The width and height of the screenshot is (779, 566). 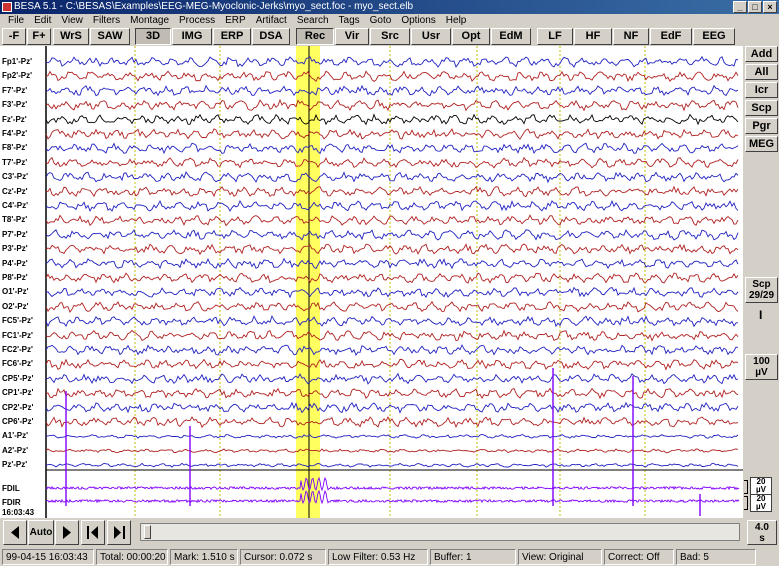 What do you see at coordinates (761, 126) in the screenshot?
I see `pgr-button: Pgr` at bounding box center [761, 126].